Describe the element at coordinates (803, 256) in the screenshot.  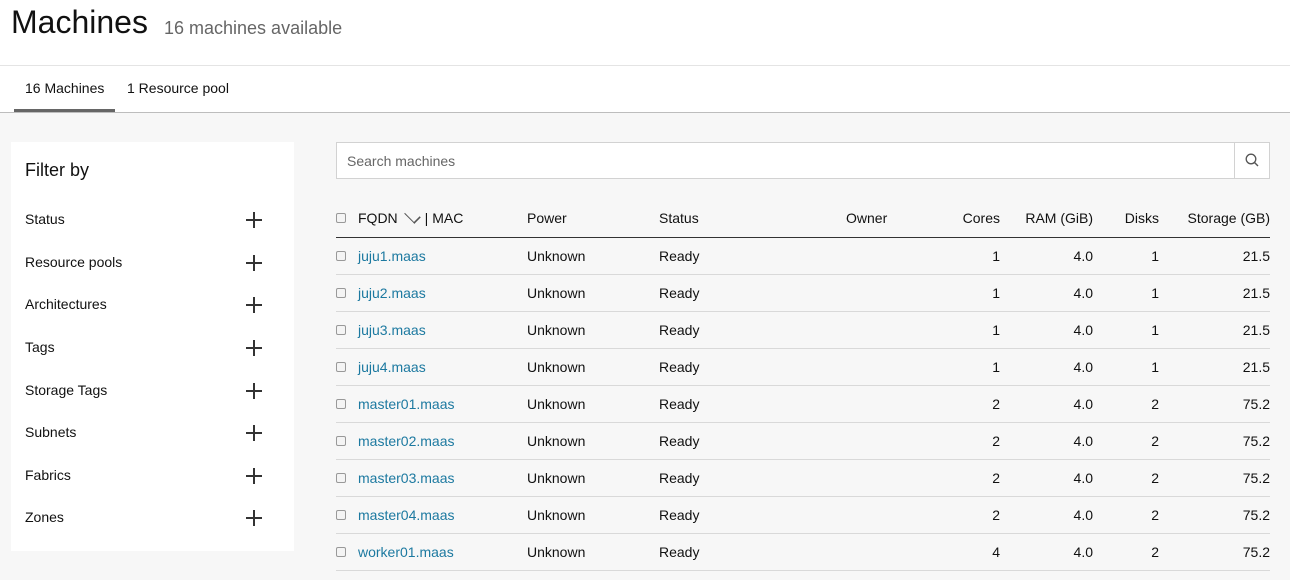
I see `table-row: juju1.maas Unknown Ready 1 4.0 1 21.5` at that location.